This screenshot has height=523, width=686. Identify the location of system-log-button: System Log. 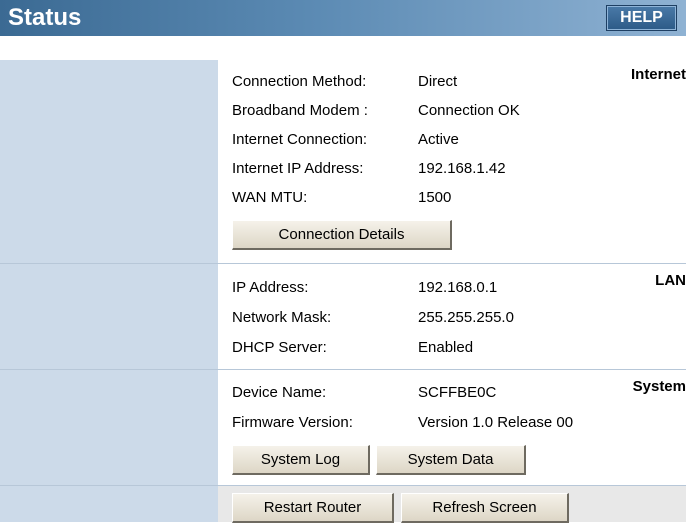
(301, 460).